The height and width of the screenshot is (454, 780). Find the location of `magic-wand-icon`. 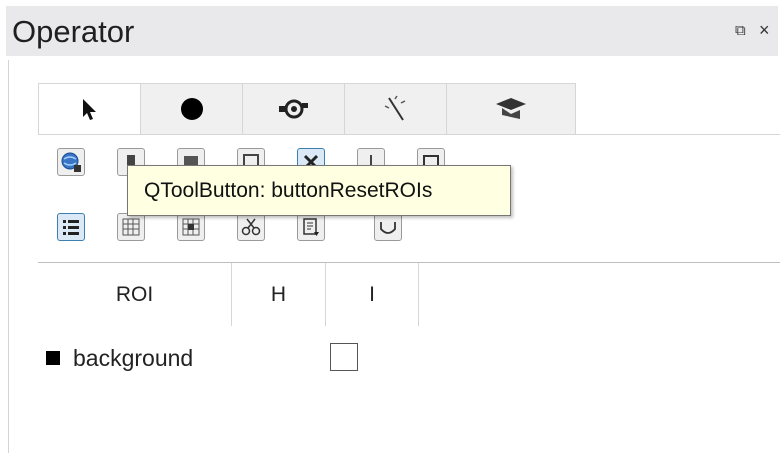

magic-wand-icon is located at coordinates (395, 108).